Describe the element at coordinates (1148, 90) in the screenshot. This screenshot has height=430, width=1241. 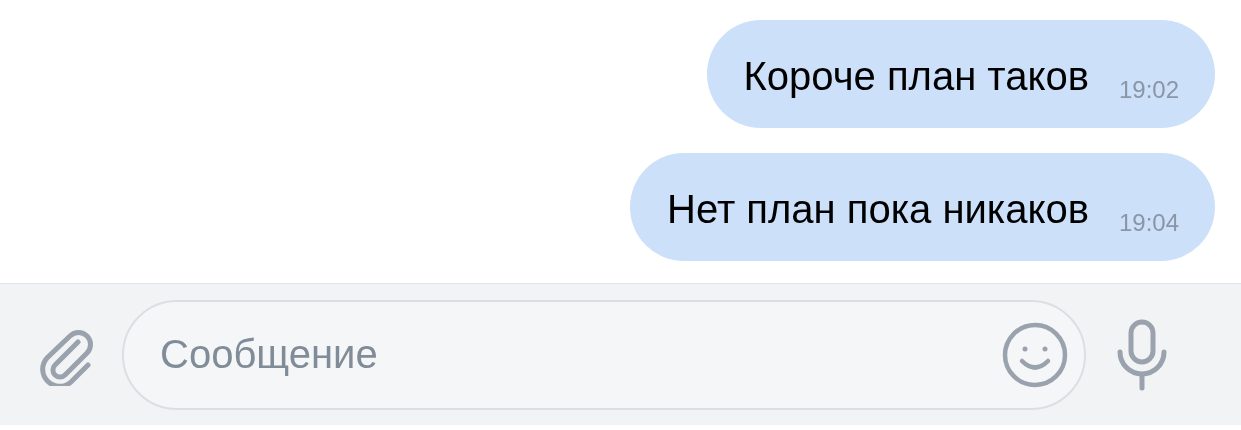
I see `message-time: 19:02` at that location.